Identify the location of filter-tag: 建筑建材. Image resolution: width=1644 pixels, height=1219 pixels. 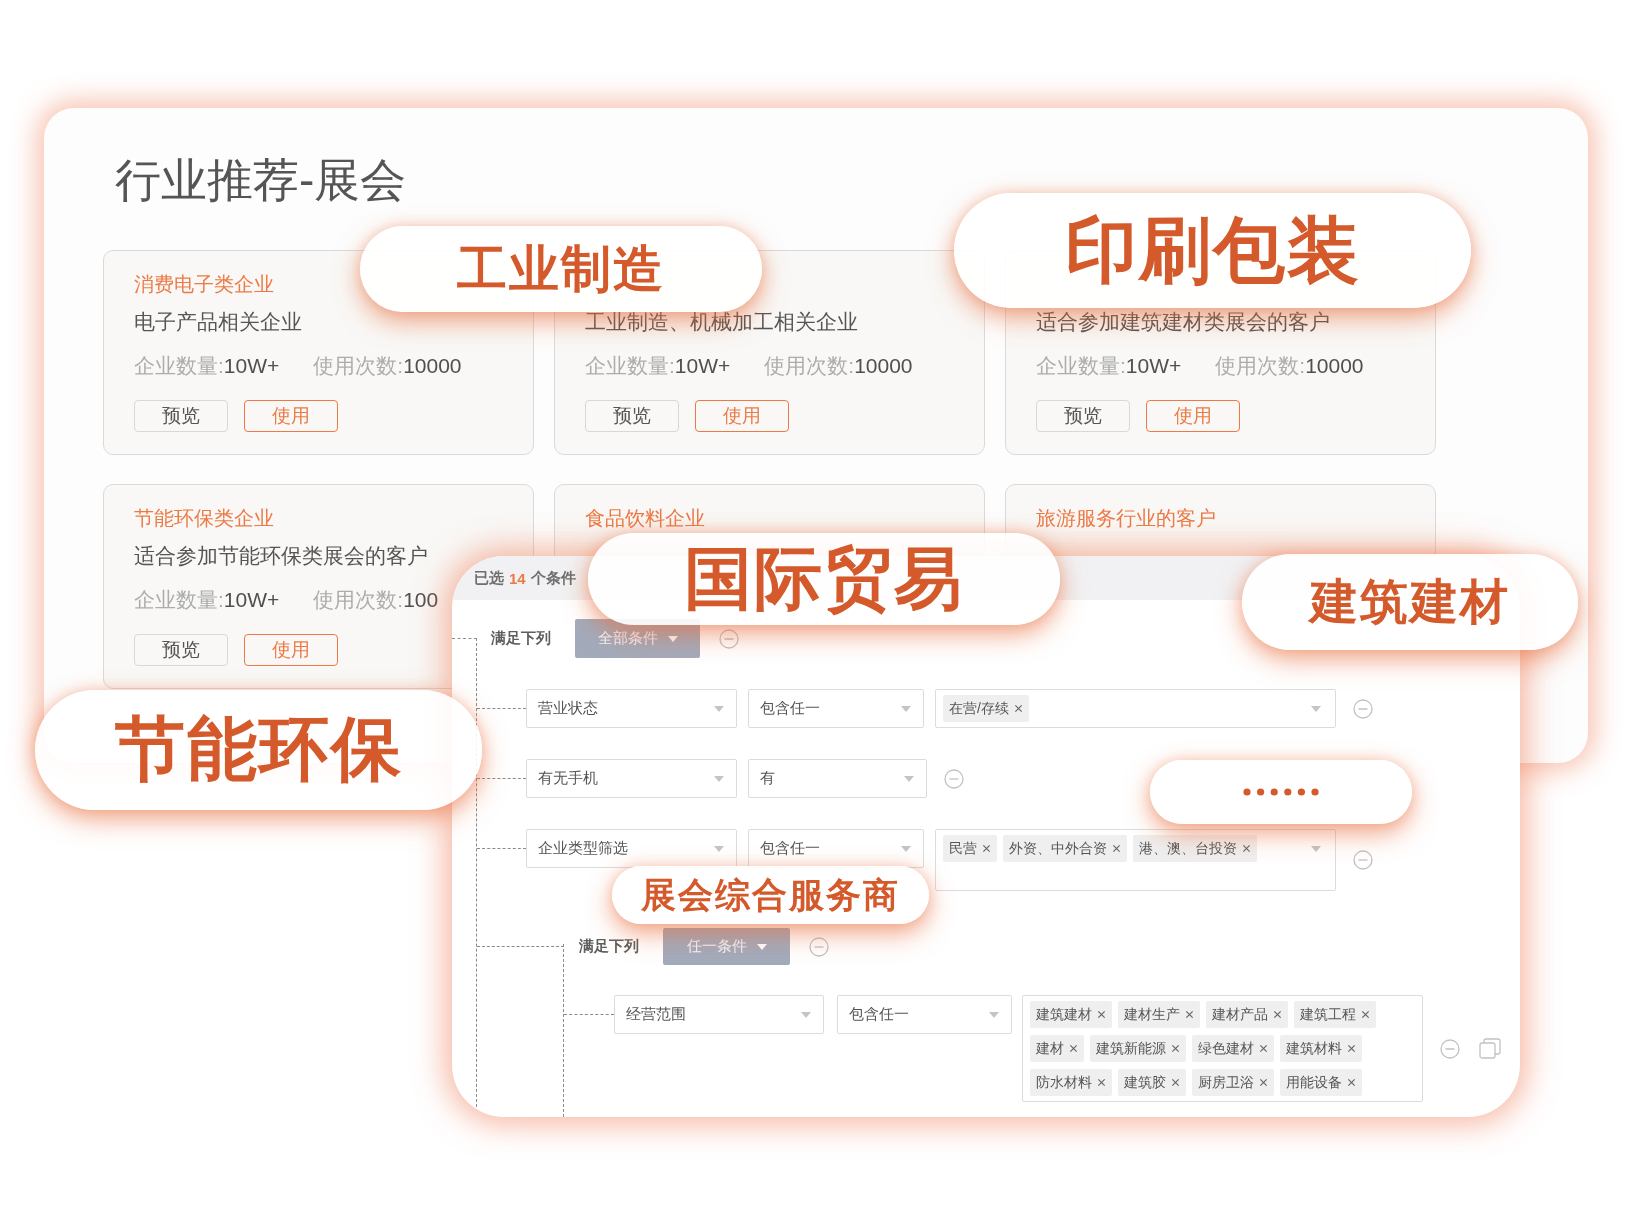
(1071, 1014).